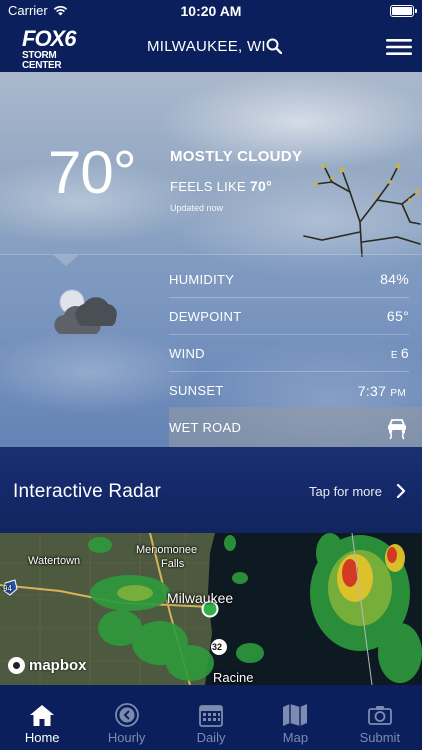 Image resolution: width=422 pixels, height=750 pixels. Describe the element at coordinates (126, 715) in the screenshot. I see `hourly-clock-icon` at that location.